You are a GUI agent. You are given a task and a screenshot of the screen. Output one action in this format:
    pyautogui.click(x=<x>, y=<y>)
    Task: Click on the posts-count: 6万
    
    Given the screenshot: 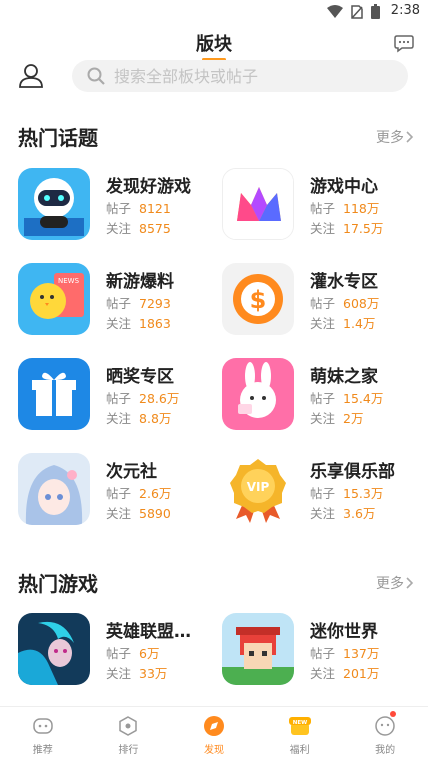 What is the action you would take?
    pyautogui.click(x=149, y=653)
    